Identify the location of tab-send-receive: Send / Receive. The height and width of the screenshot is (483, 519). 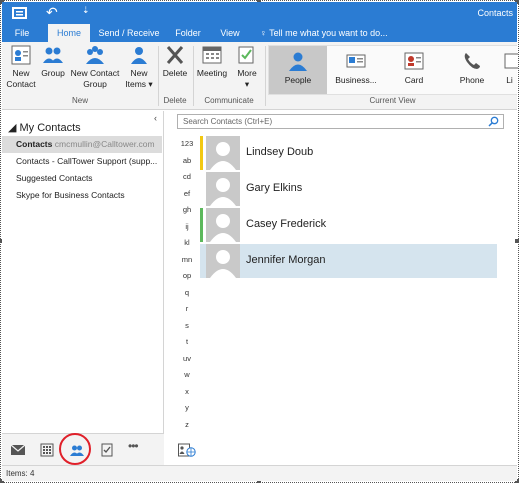
(129, 33).